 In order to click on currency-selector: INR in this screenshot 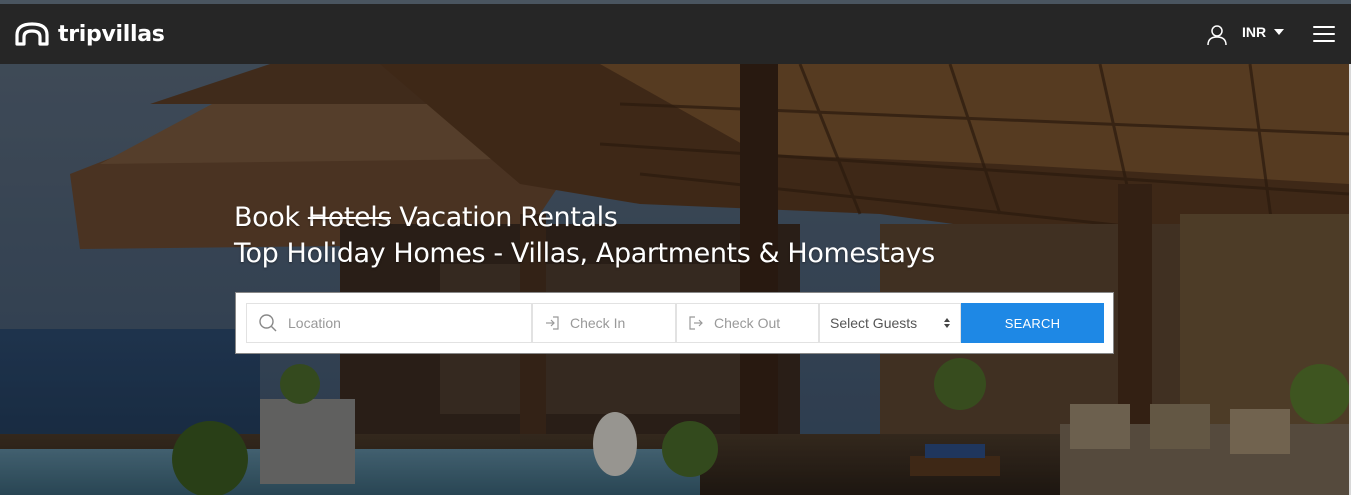, I will do `click(1263, 32)`.